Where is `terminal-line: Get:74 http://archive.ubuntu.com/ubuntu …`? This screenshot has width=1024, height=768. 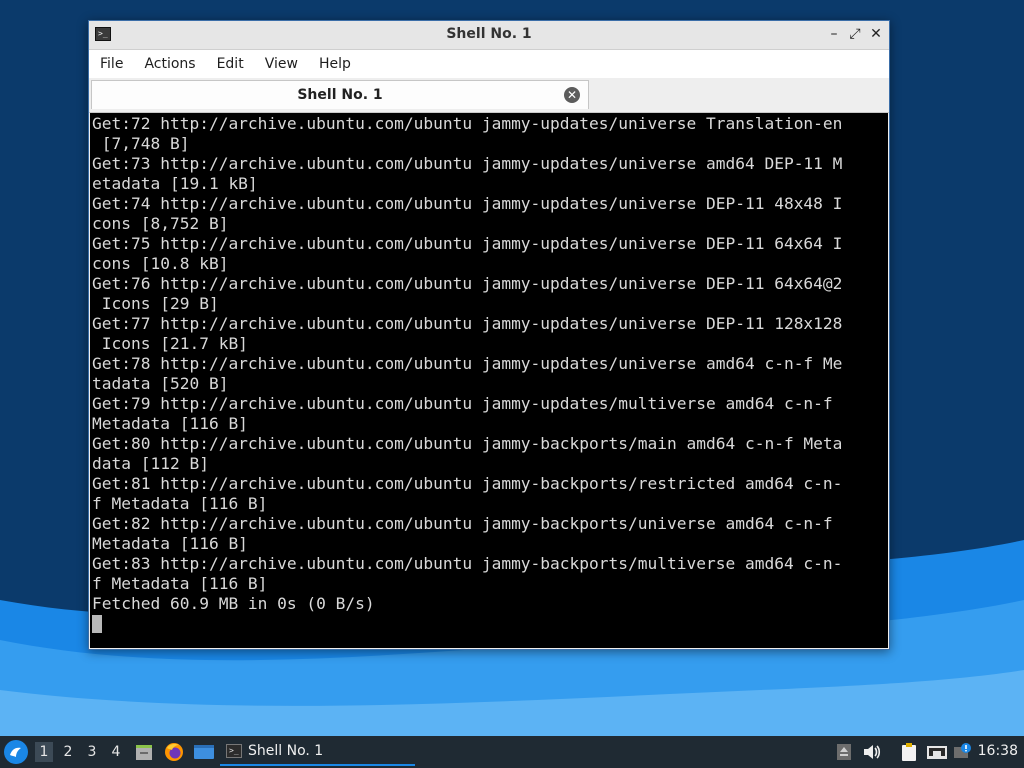
terminal-line: Get:74 http://archive.ubuntu.com/ubuntu … is located at coordinates (467, 203).